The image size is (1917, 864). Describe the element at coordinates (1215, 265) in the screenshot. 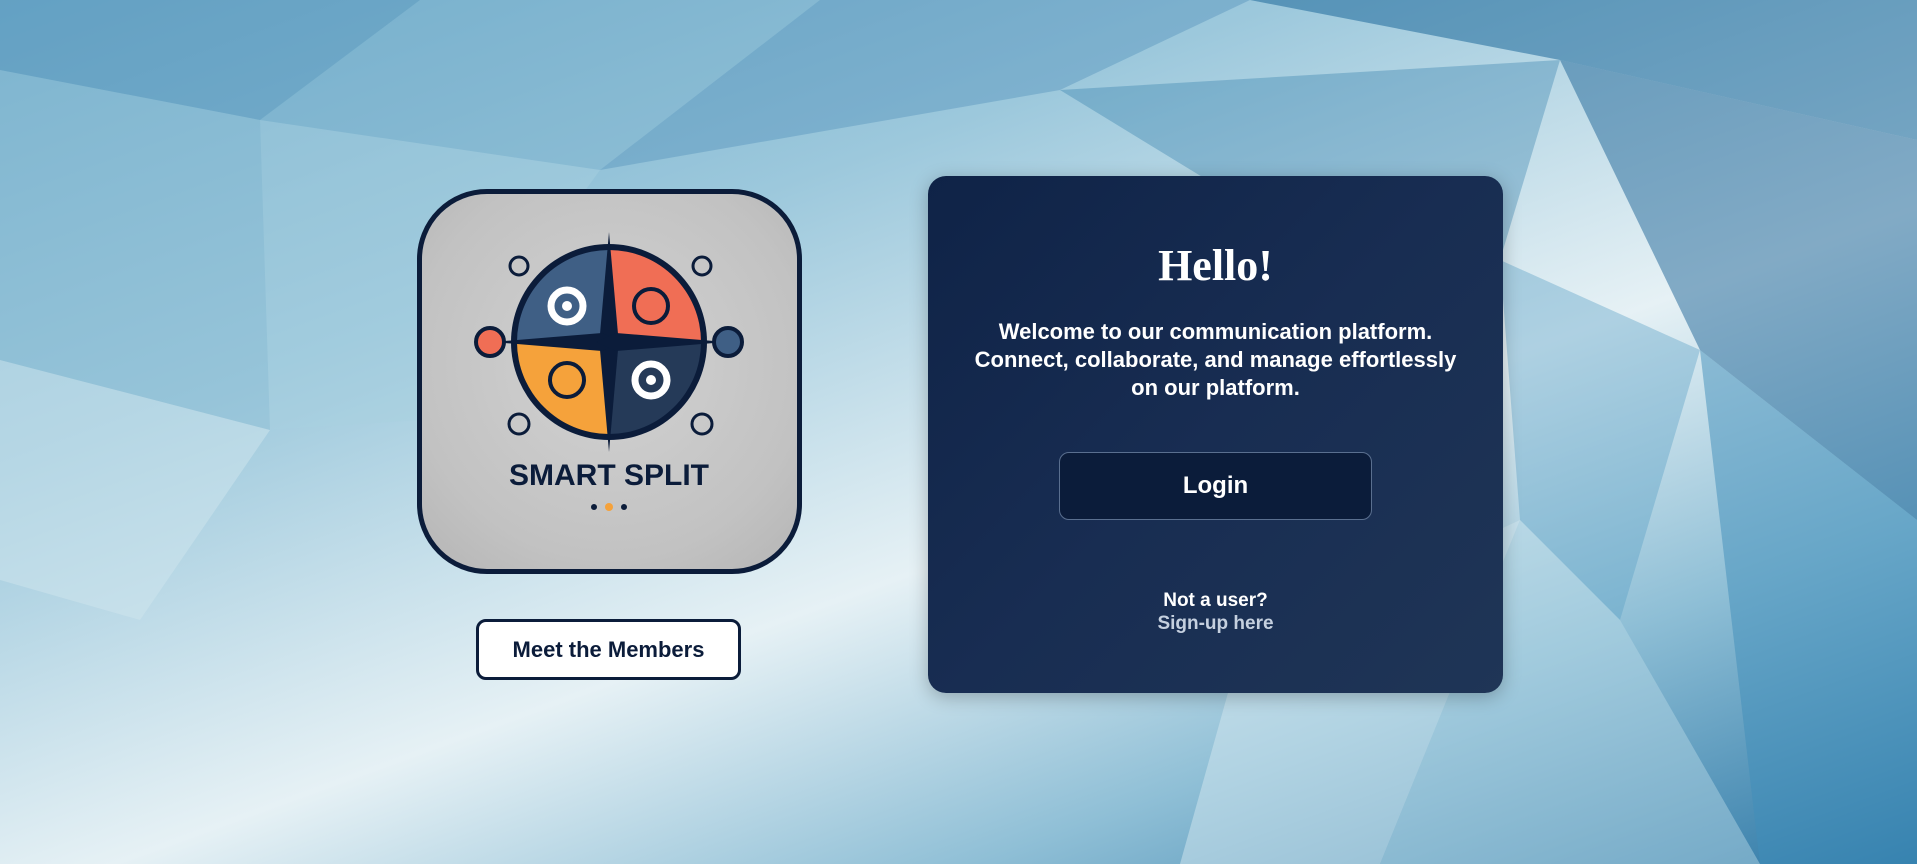

I see `hello-heading: Hello!` at that location.